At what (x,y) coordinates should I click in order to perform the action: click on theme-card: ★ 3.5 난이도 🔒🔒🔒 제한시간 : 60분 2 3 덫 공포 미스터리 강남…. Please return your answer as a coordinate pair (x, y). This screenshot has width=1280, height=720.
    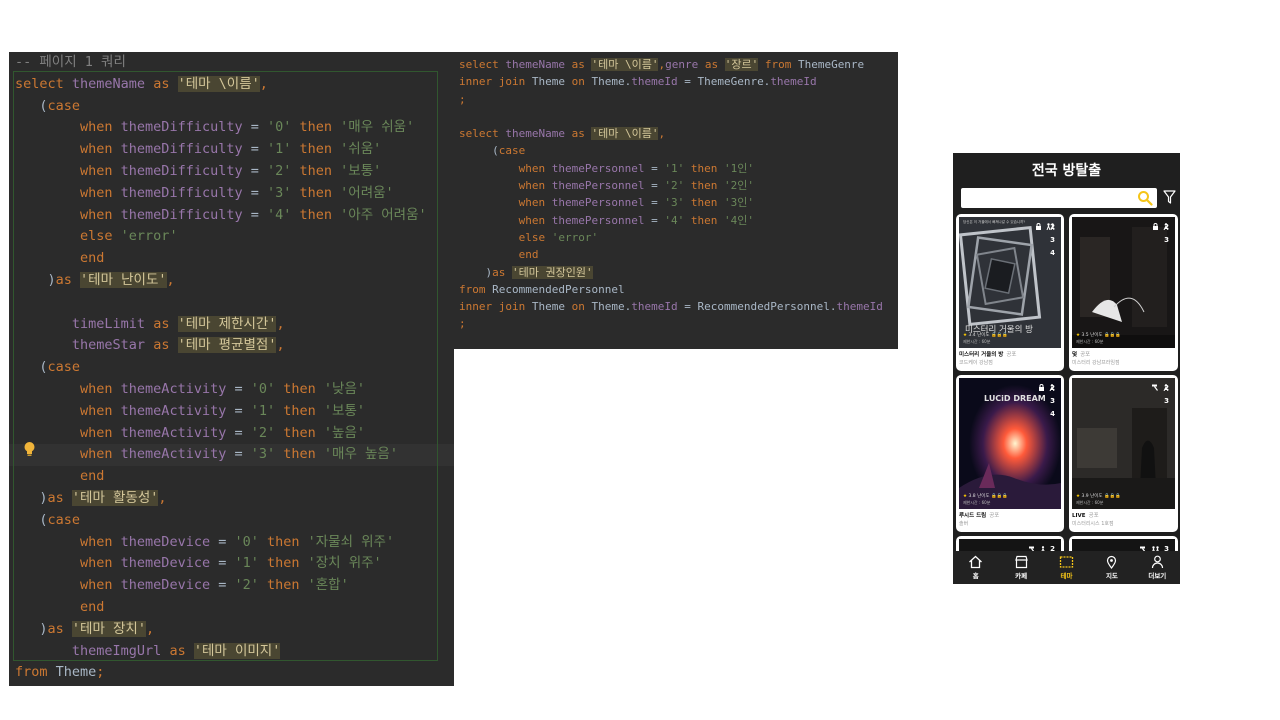
    Looking at the image, I should click on (1123, 292).